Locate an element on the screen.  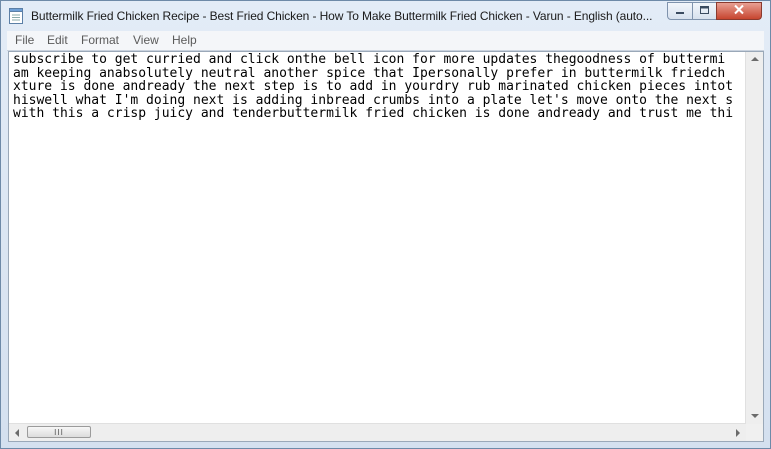
scroll-right-button is located at coordinates (737, 432).